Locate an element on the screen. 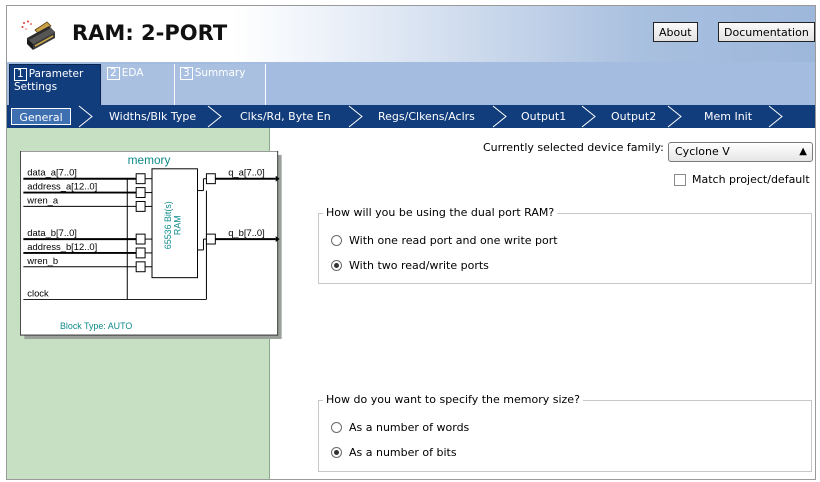  device-family-label: Currently selected device family: is located at coordinates (573, 147).